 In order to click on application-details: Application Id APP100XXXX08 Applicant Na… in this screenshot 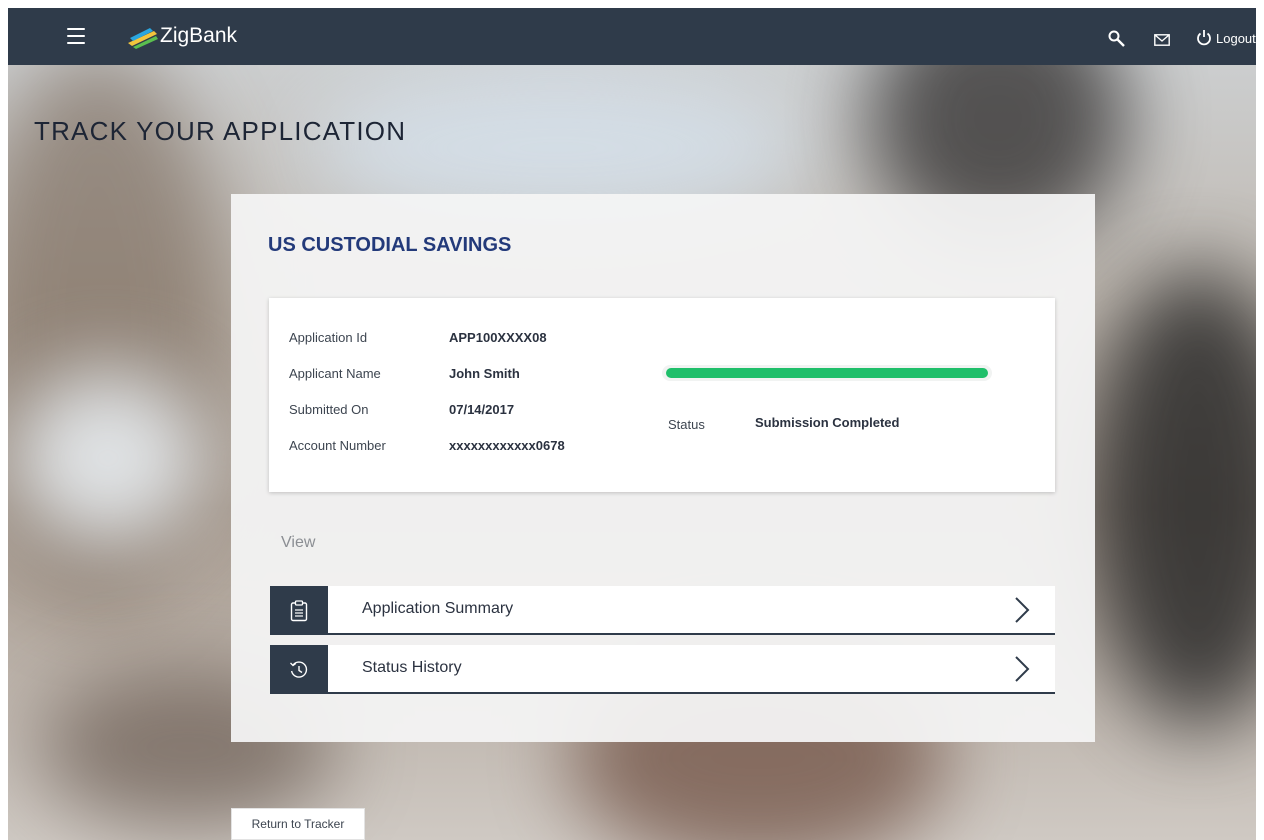, I will do `click(662, 395)`.